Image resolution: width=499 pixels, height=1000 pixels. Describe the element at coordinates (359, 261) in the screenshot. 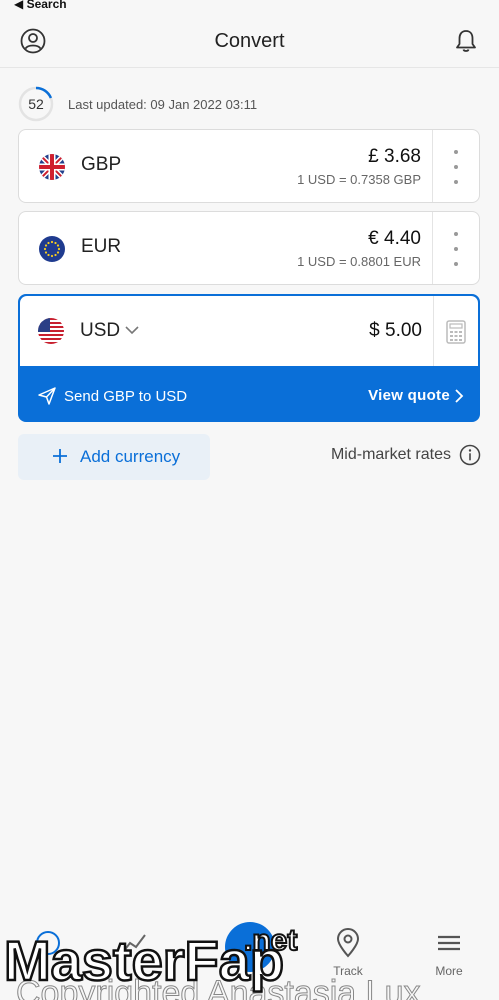

I see `exchange-rate: 1 USD = 0.8801 EUR` at that location.